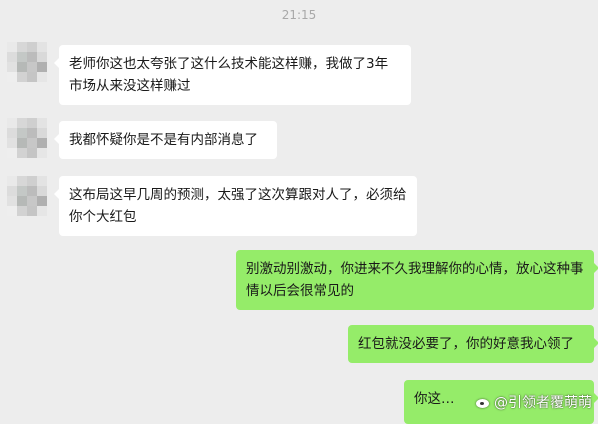  I want to click on watermark: @引领者覆萌萌, so click(533, 402).